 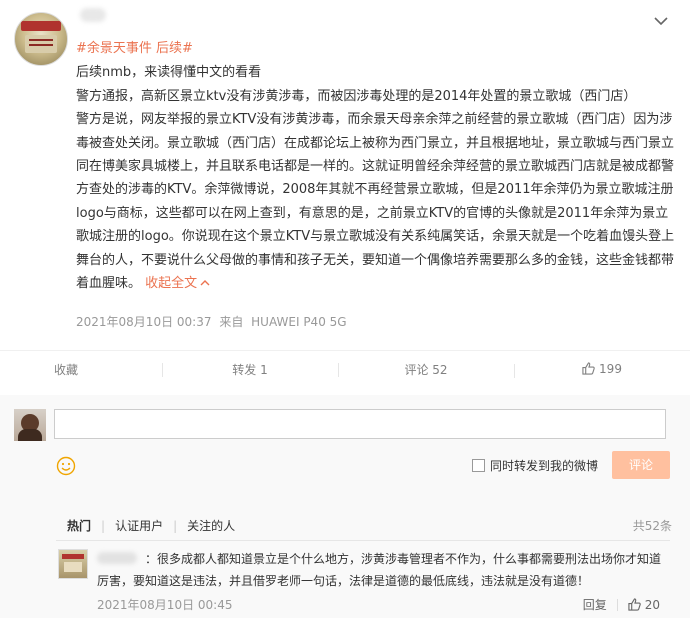 What do you see at coordinates (139, 525) in the screenshot?
I see `tab-verified: 认证用户` at bounding box center [139, 525].